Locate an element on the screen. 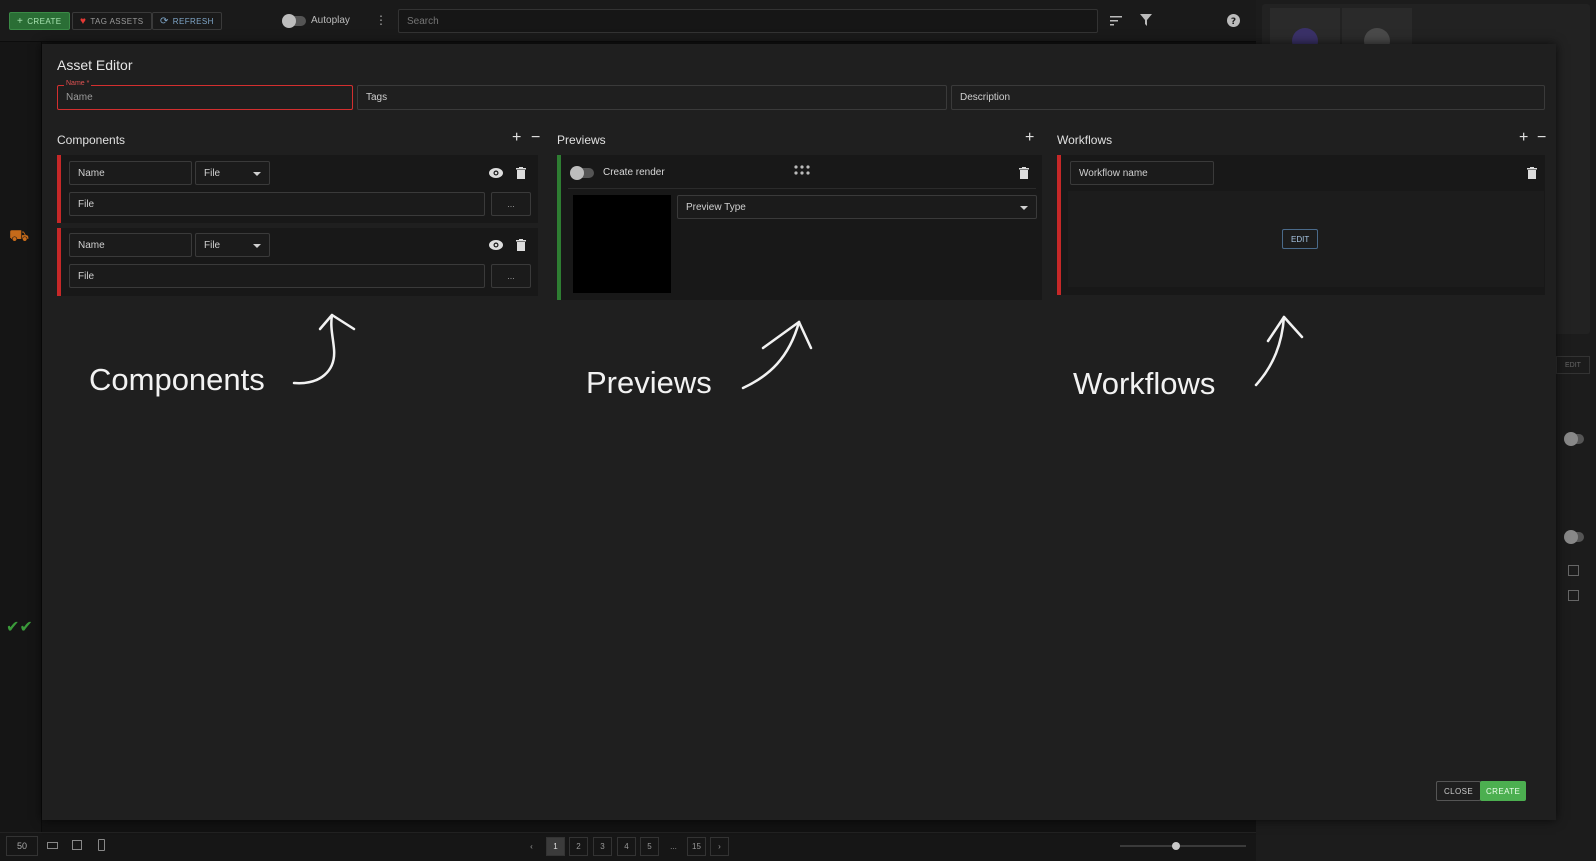  workflow-body: EDIT is located at coordinates (1306, 239).